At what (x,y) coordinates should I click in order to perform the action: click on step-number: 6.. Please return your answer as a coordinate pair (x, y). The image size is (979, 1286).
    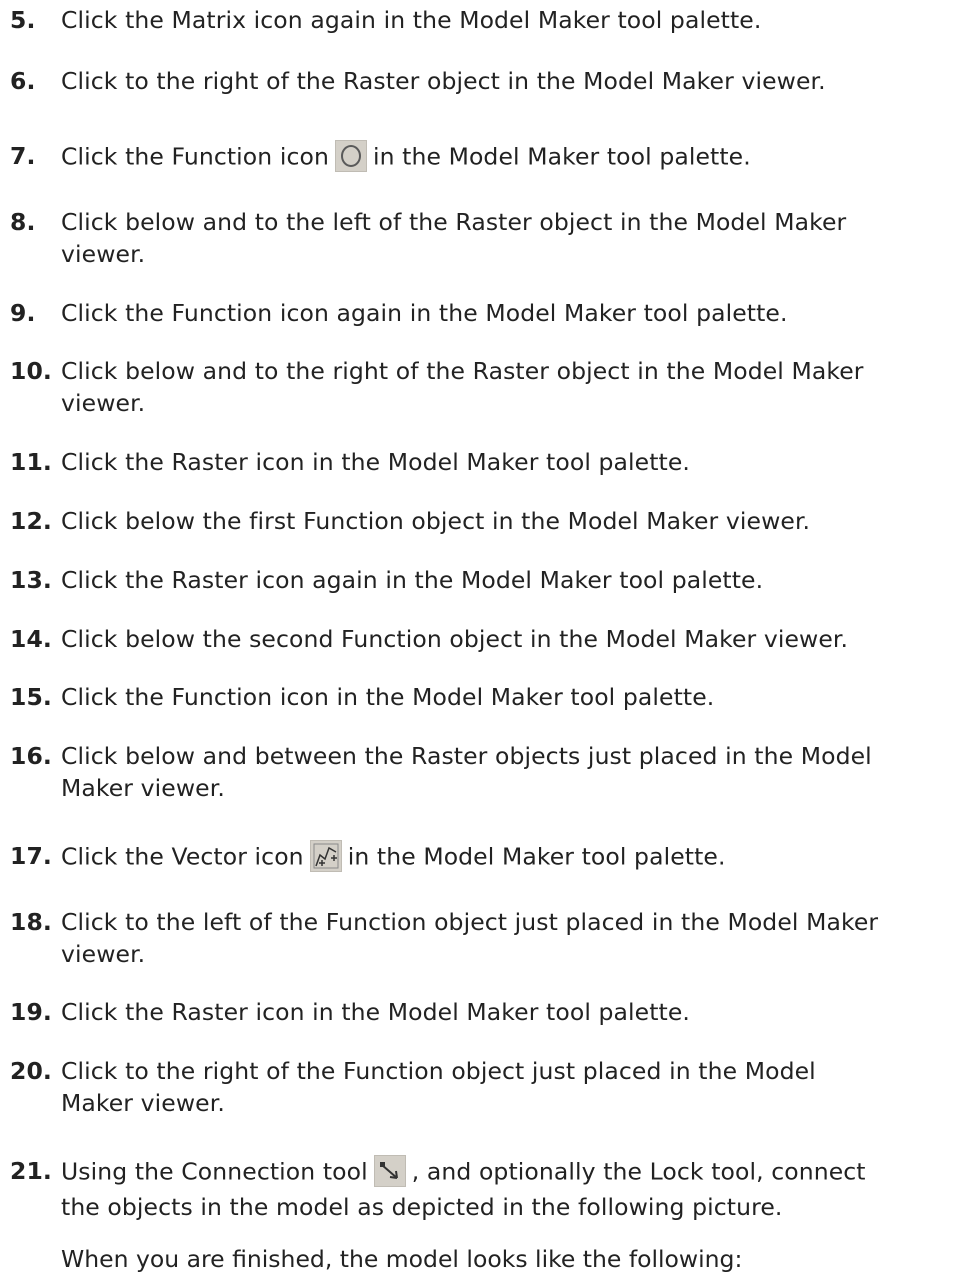
    Looking at the image, I should click on (23, 81).